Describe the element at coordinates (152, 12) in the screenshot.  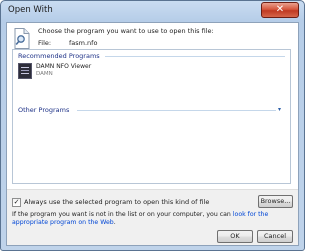
I see `title-bar: Open With ✕` at that location.